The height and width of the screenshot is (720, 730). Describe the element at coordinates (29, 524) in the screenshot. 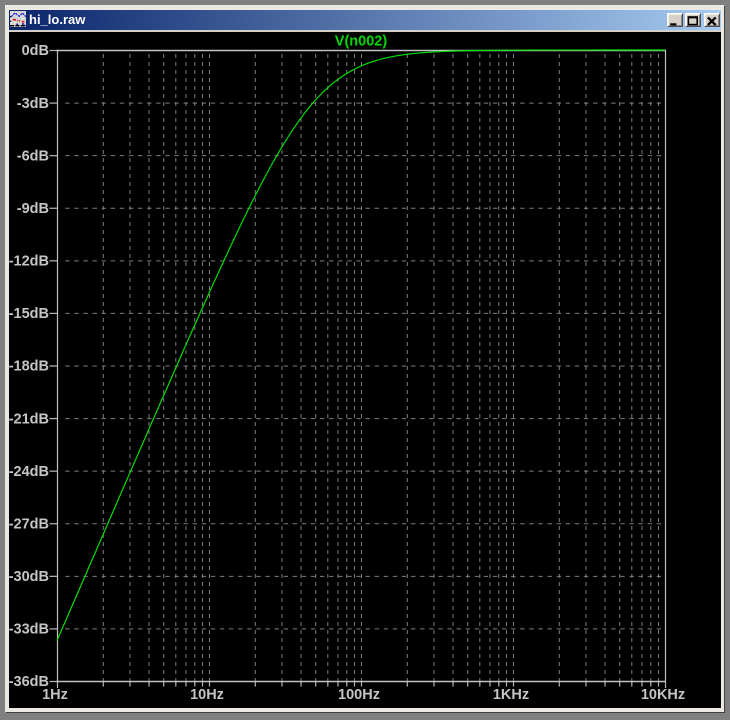

I see `svg-text: -27dB` at that location.